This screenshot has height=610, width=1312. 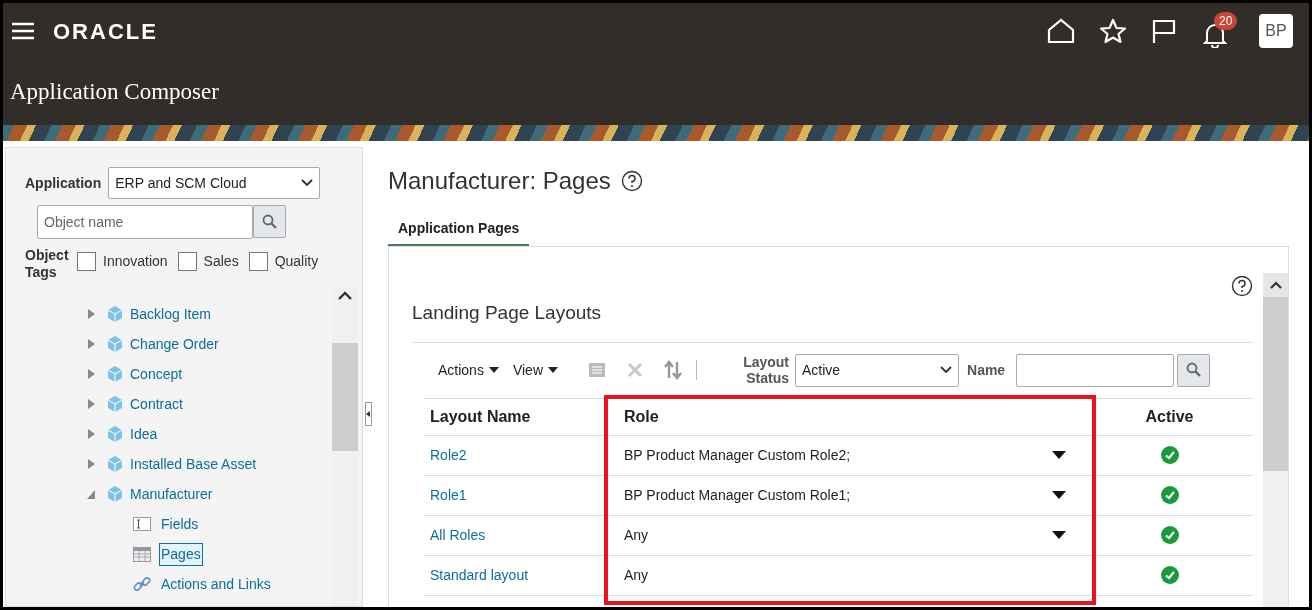 I want to click on tree-item: Concept, so click(x=156, y=374).